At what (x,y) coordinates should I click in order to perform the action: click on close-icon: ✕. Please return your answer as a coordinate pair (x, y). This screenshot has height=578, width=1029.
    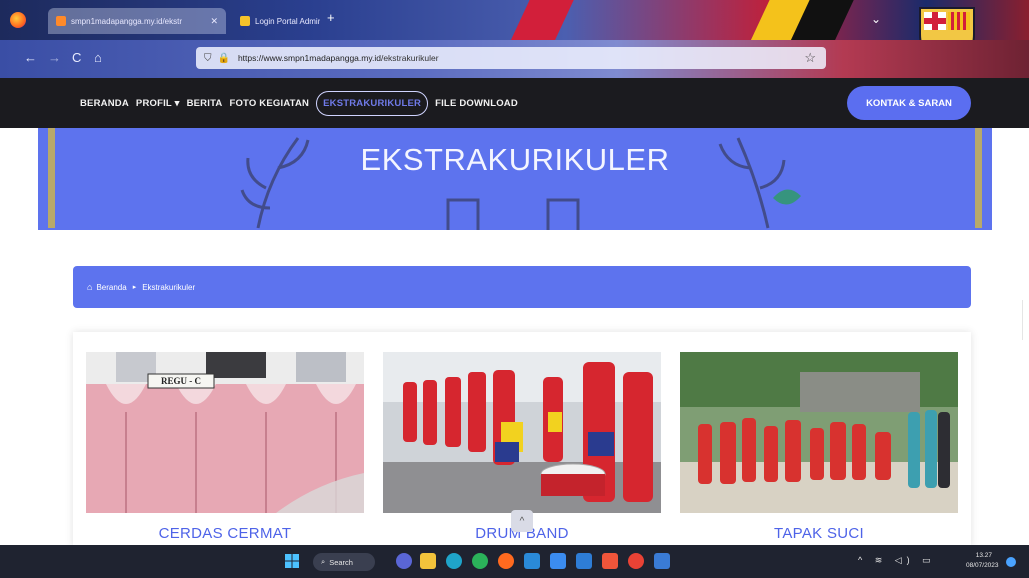
    Looking at the image, I should click on (212, 21).